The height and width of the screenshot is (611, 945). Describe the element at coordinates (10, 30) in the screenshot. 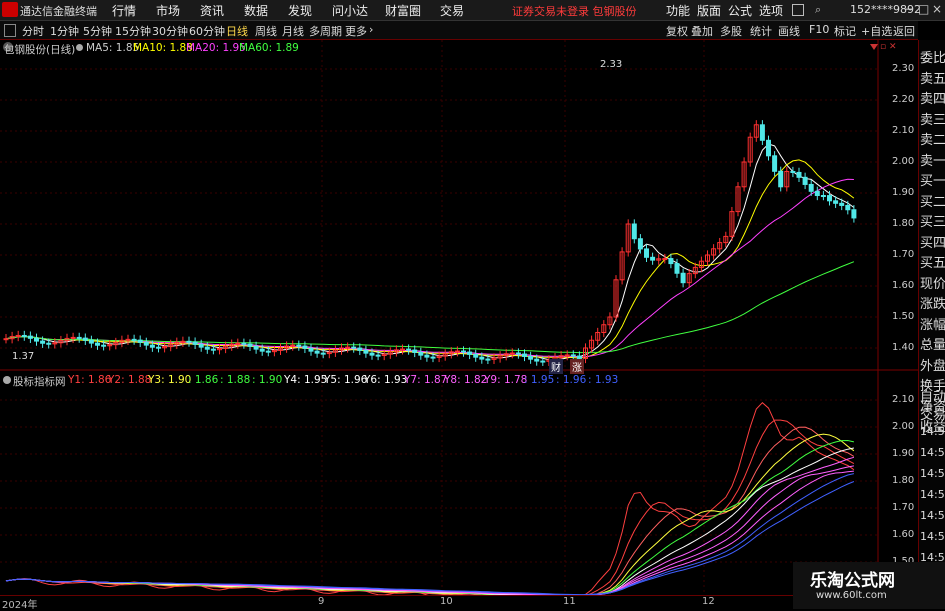

I see `panel-toggle-icon` at that location.